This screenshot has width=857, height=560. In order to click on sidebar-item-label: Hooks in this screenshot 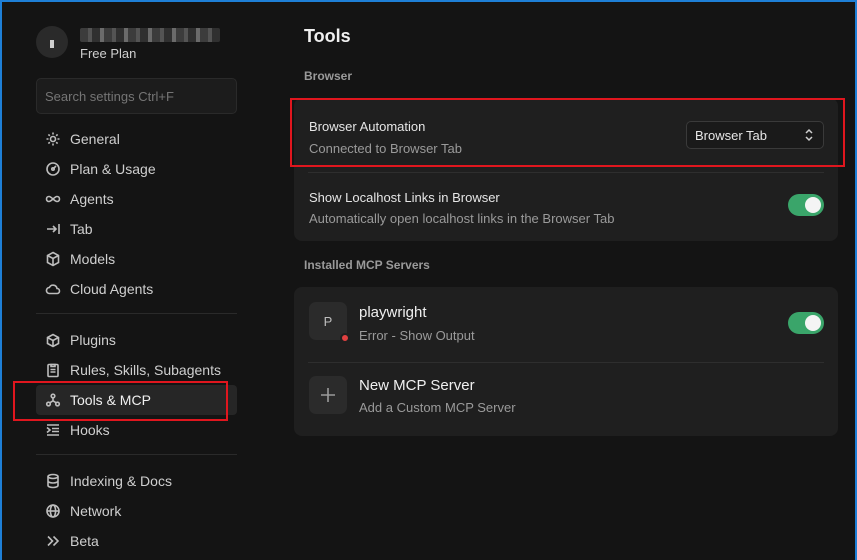, I will do `click(90, 430)`.